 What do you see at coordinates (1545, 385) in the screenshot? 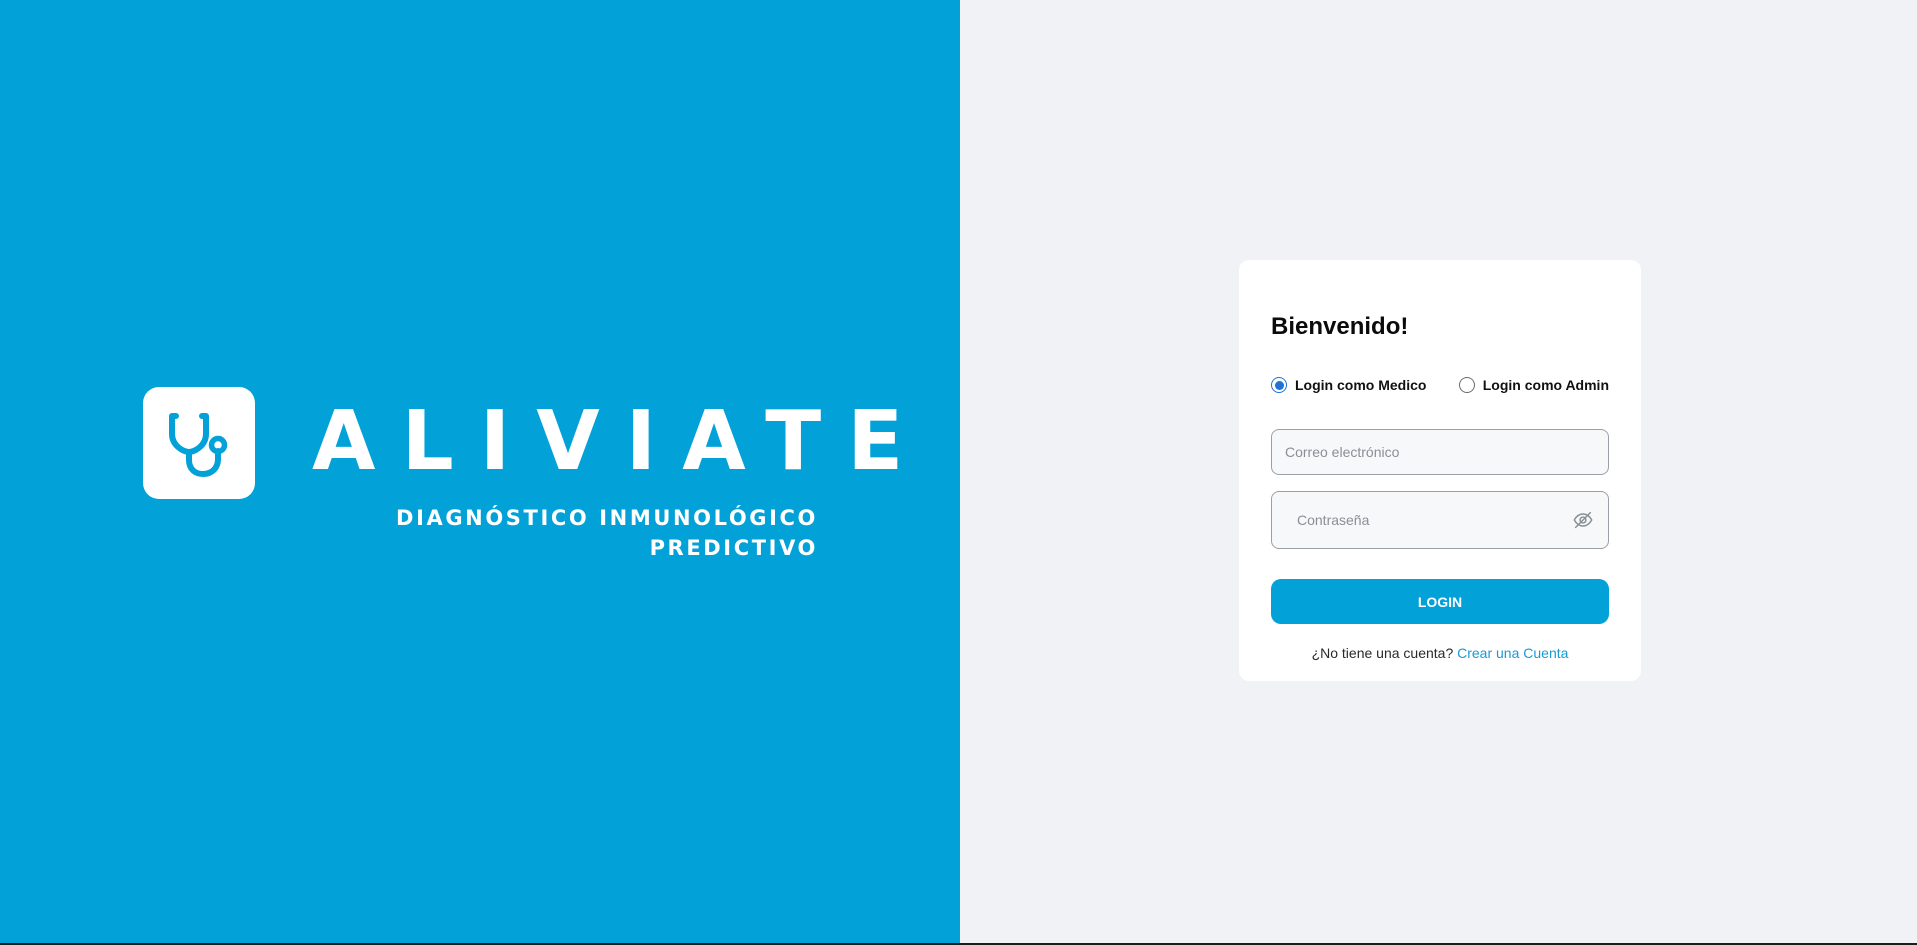
I see `role-label-admin: Login como Admin` at bounding box center [1545, 385].